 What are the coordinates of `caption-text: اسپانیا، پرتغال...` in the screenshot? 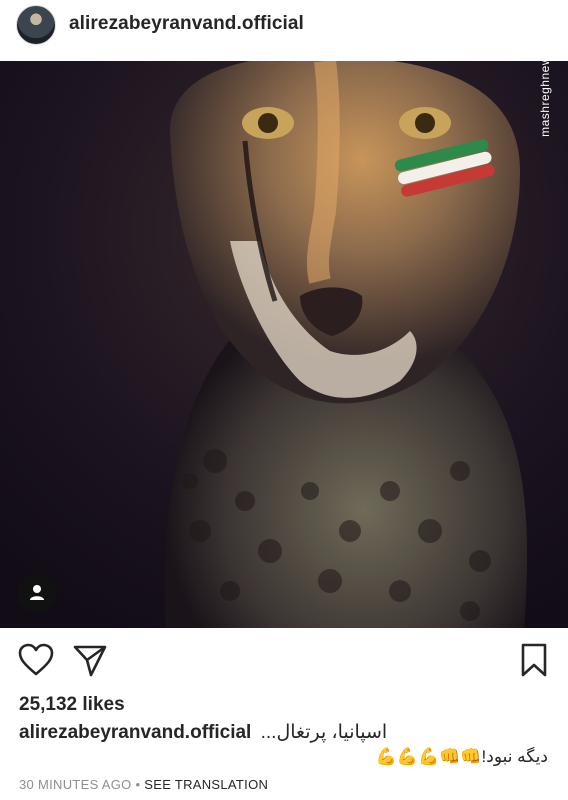 It's located at (324, 732).